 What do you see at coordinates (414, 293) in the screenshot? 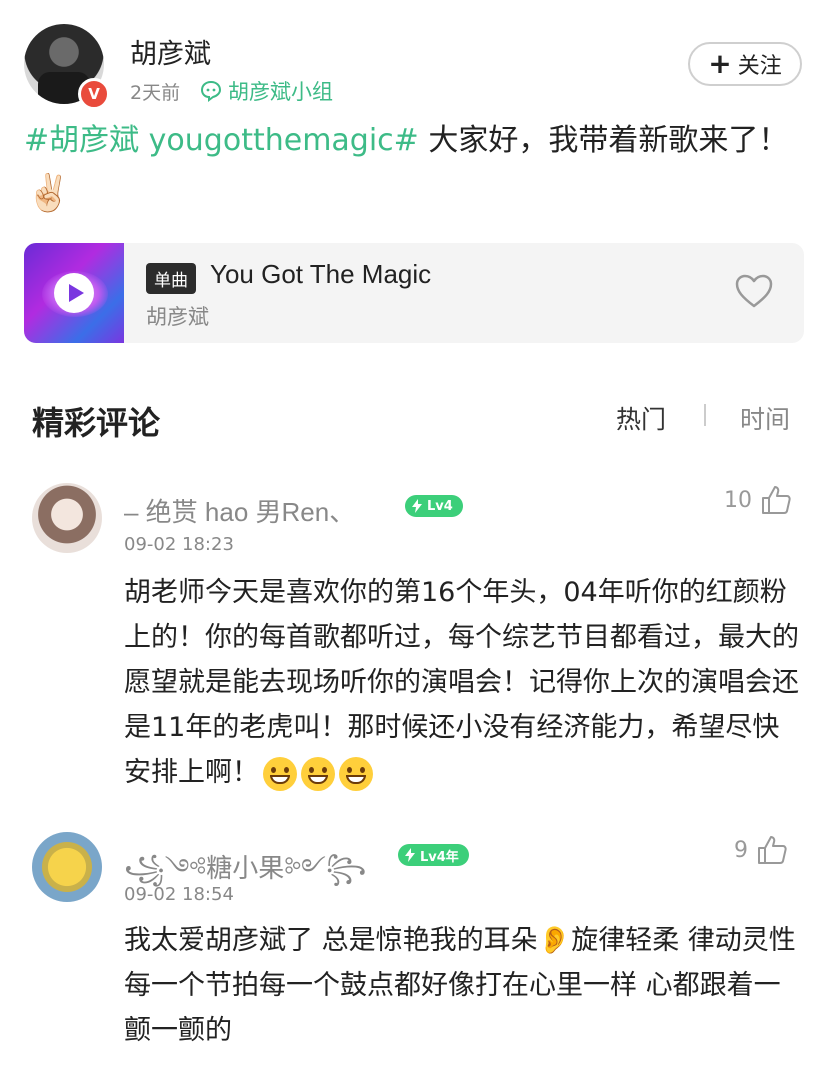
I see `music-card: 单曲 You Got The Magic 胡彦斌` at bounding box center [414, 293].